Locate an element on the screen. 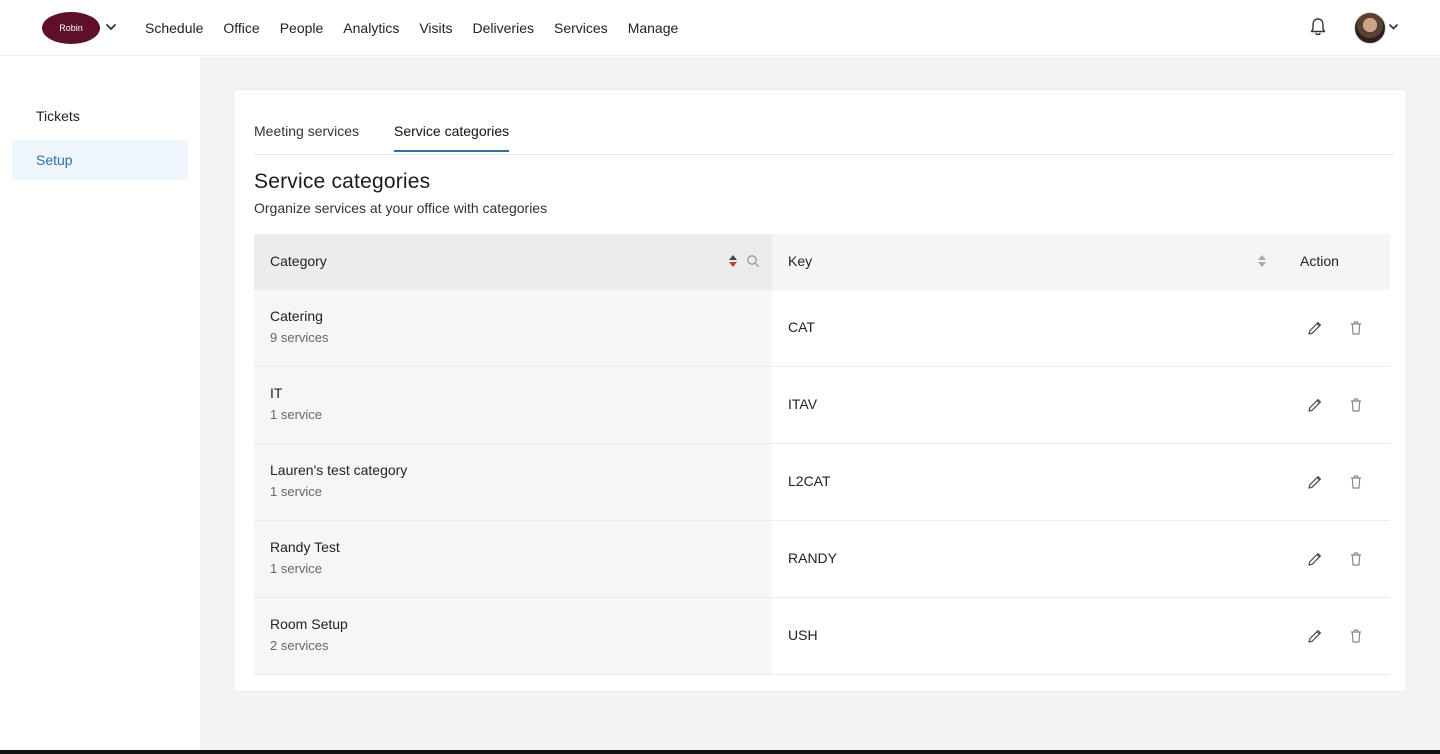 The image size is (1440, 754). service-count: 9 services is located at coordinates (299, 337).